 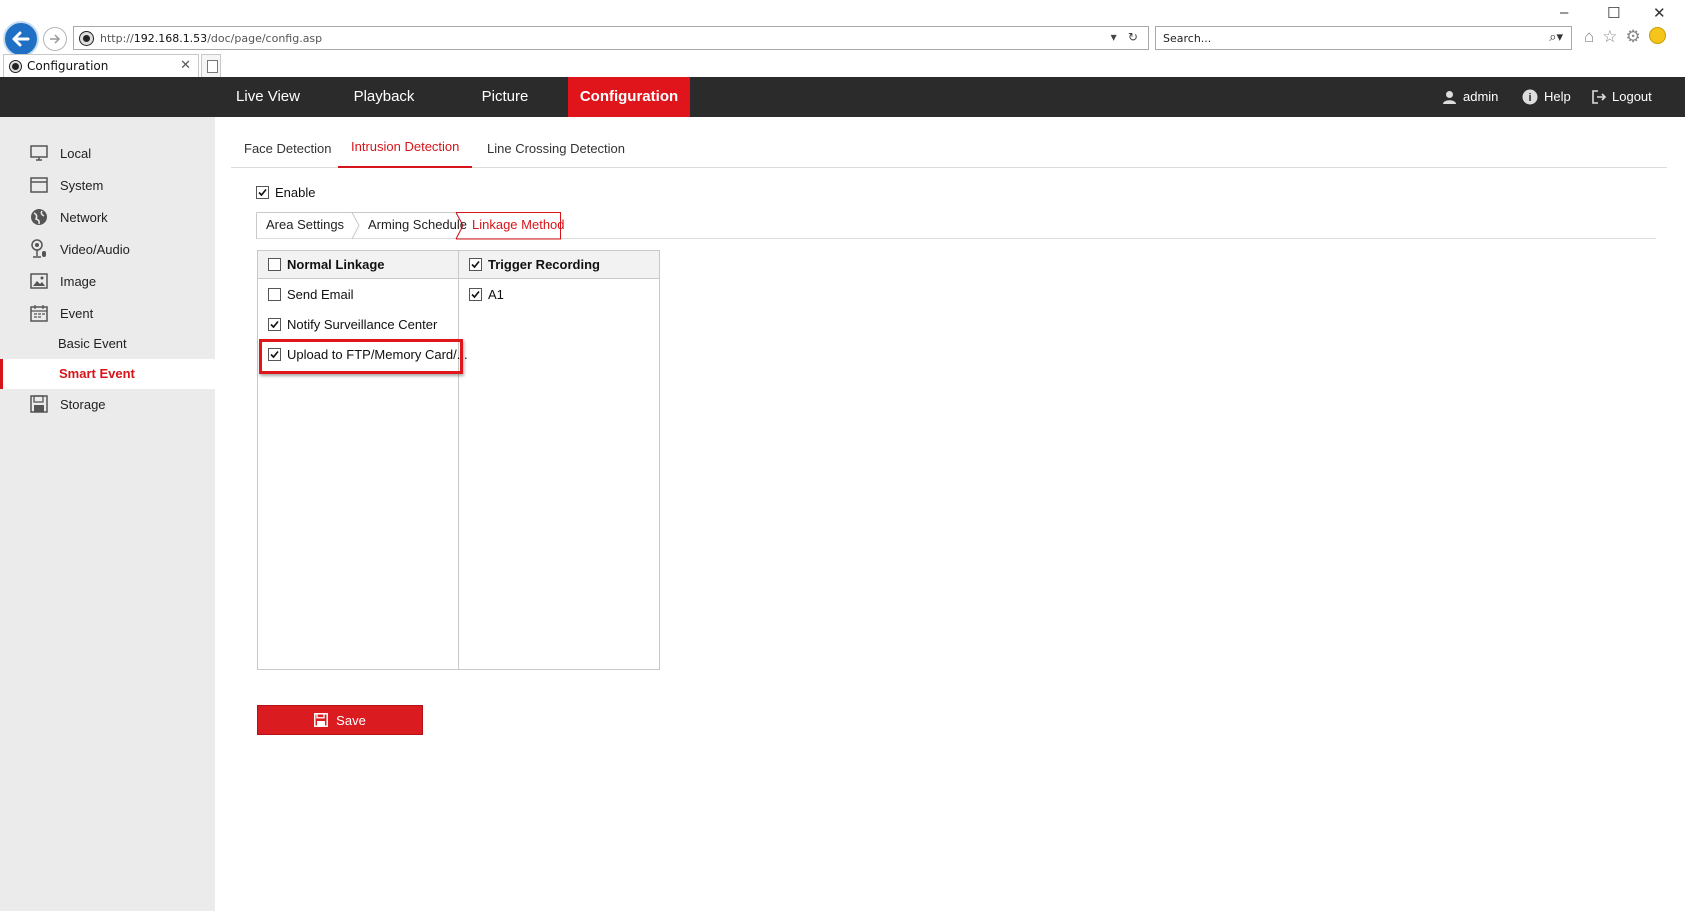 I want to click on logout-label: Logout, so click(x=1632, y=96).